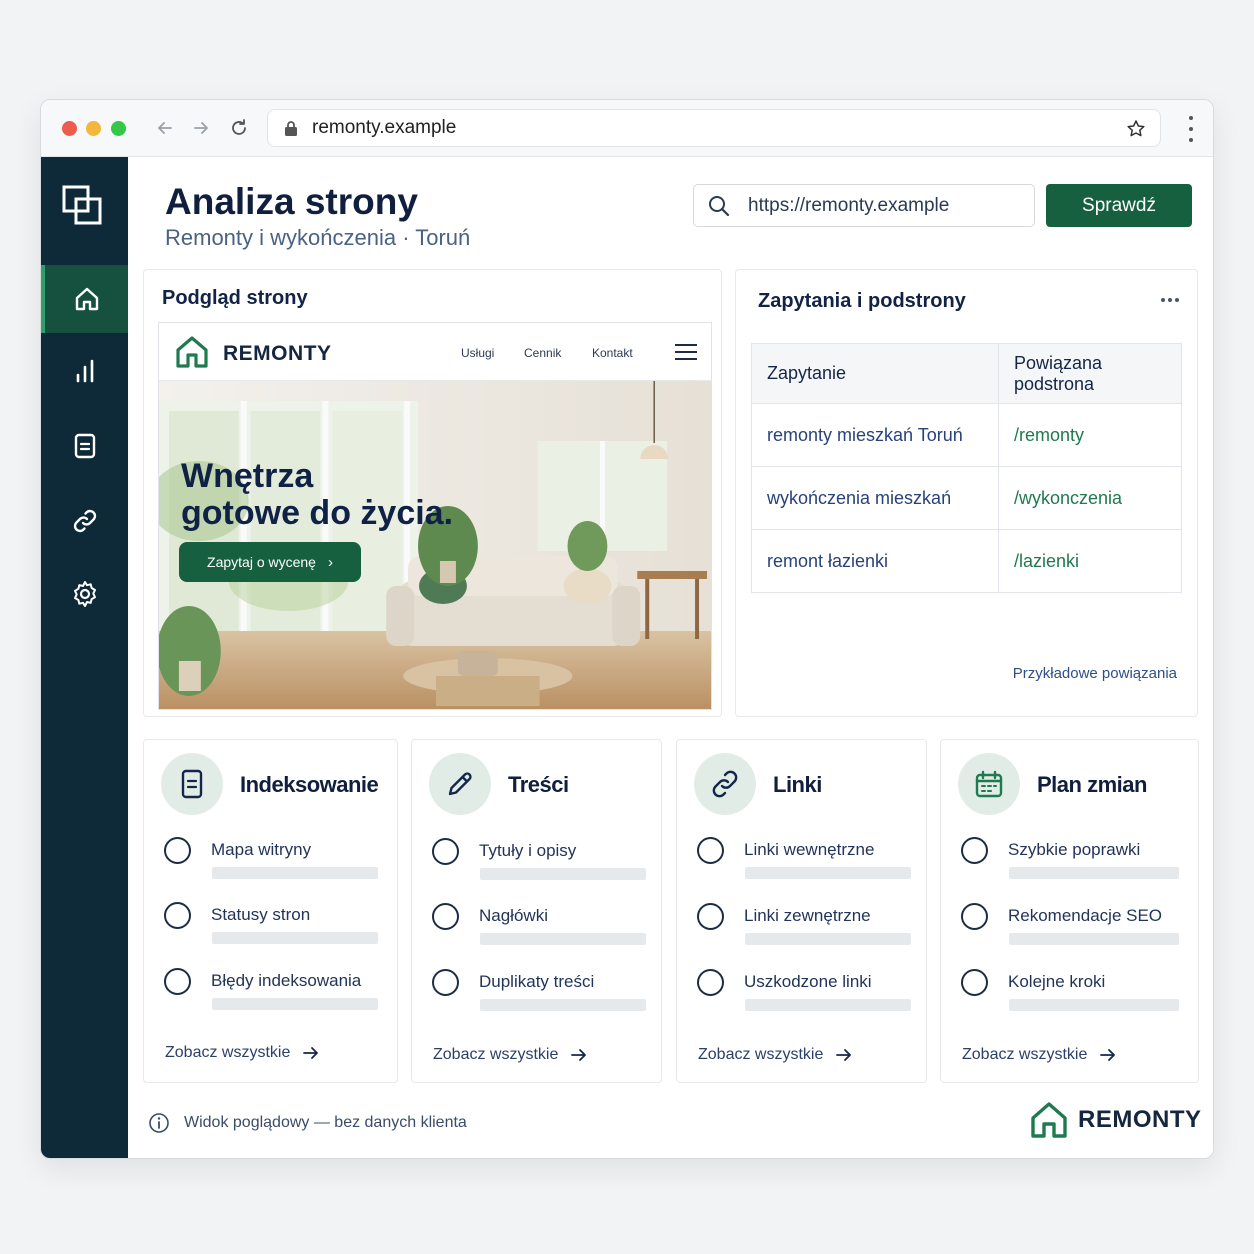 Image resolution: width=1254 pixels, height=1254 pixels. I want to click on check-button: Sprawdź, so click(1119, 205).